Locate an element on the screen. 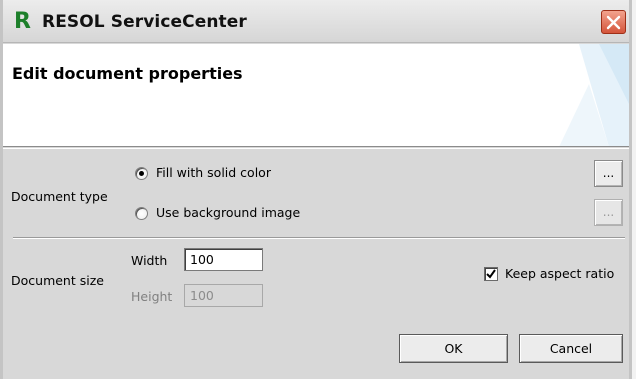 This screenshot has height=379, width=636. title-bar: R RESOL ServiceCenter is located at coordinates (316, 21).